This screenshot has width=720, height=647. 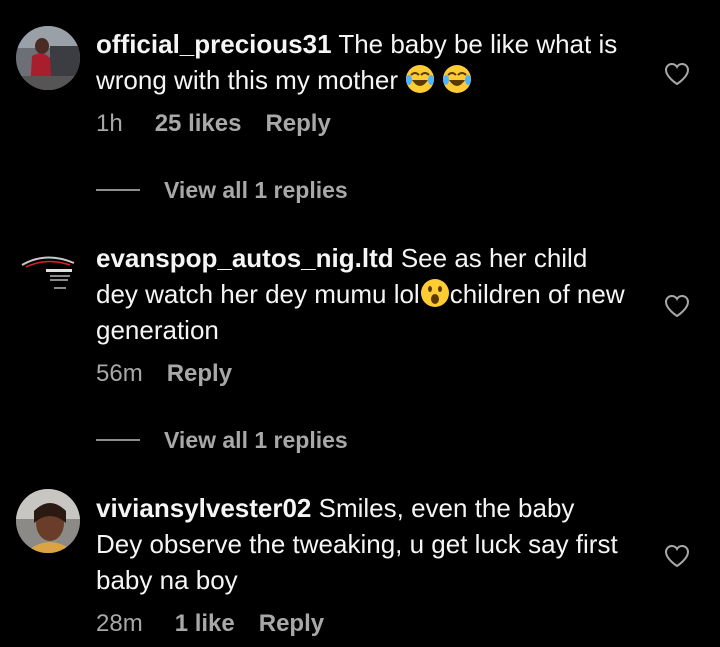 What do you see at coordinates (434, 293) in the screenshot?
I see `surprised-emoji-icon` at bounding box center [434, 293].